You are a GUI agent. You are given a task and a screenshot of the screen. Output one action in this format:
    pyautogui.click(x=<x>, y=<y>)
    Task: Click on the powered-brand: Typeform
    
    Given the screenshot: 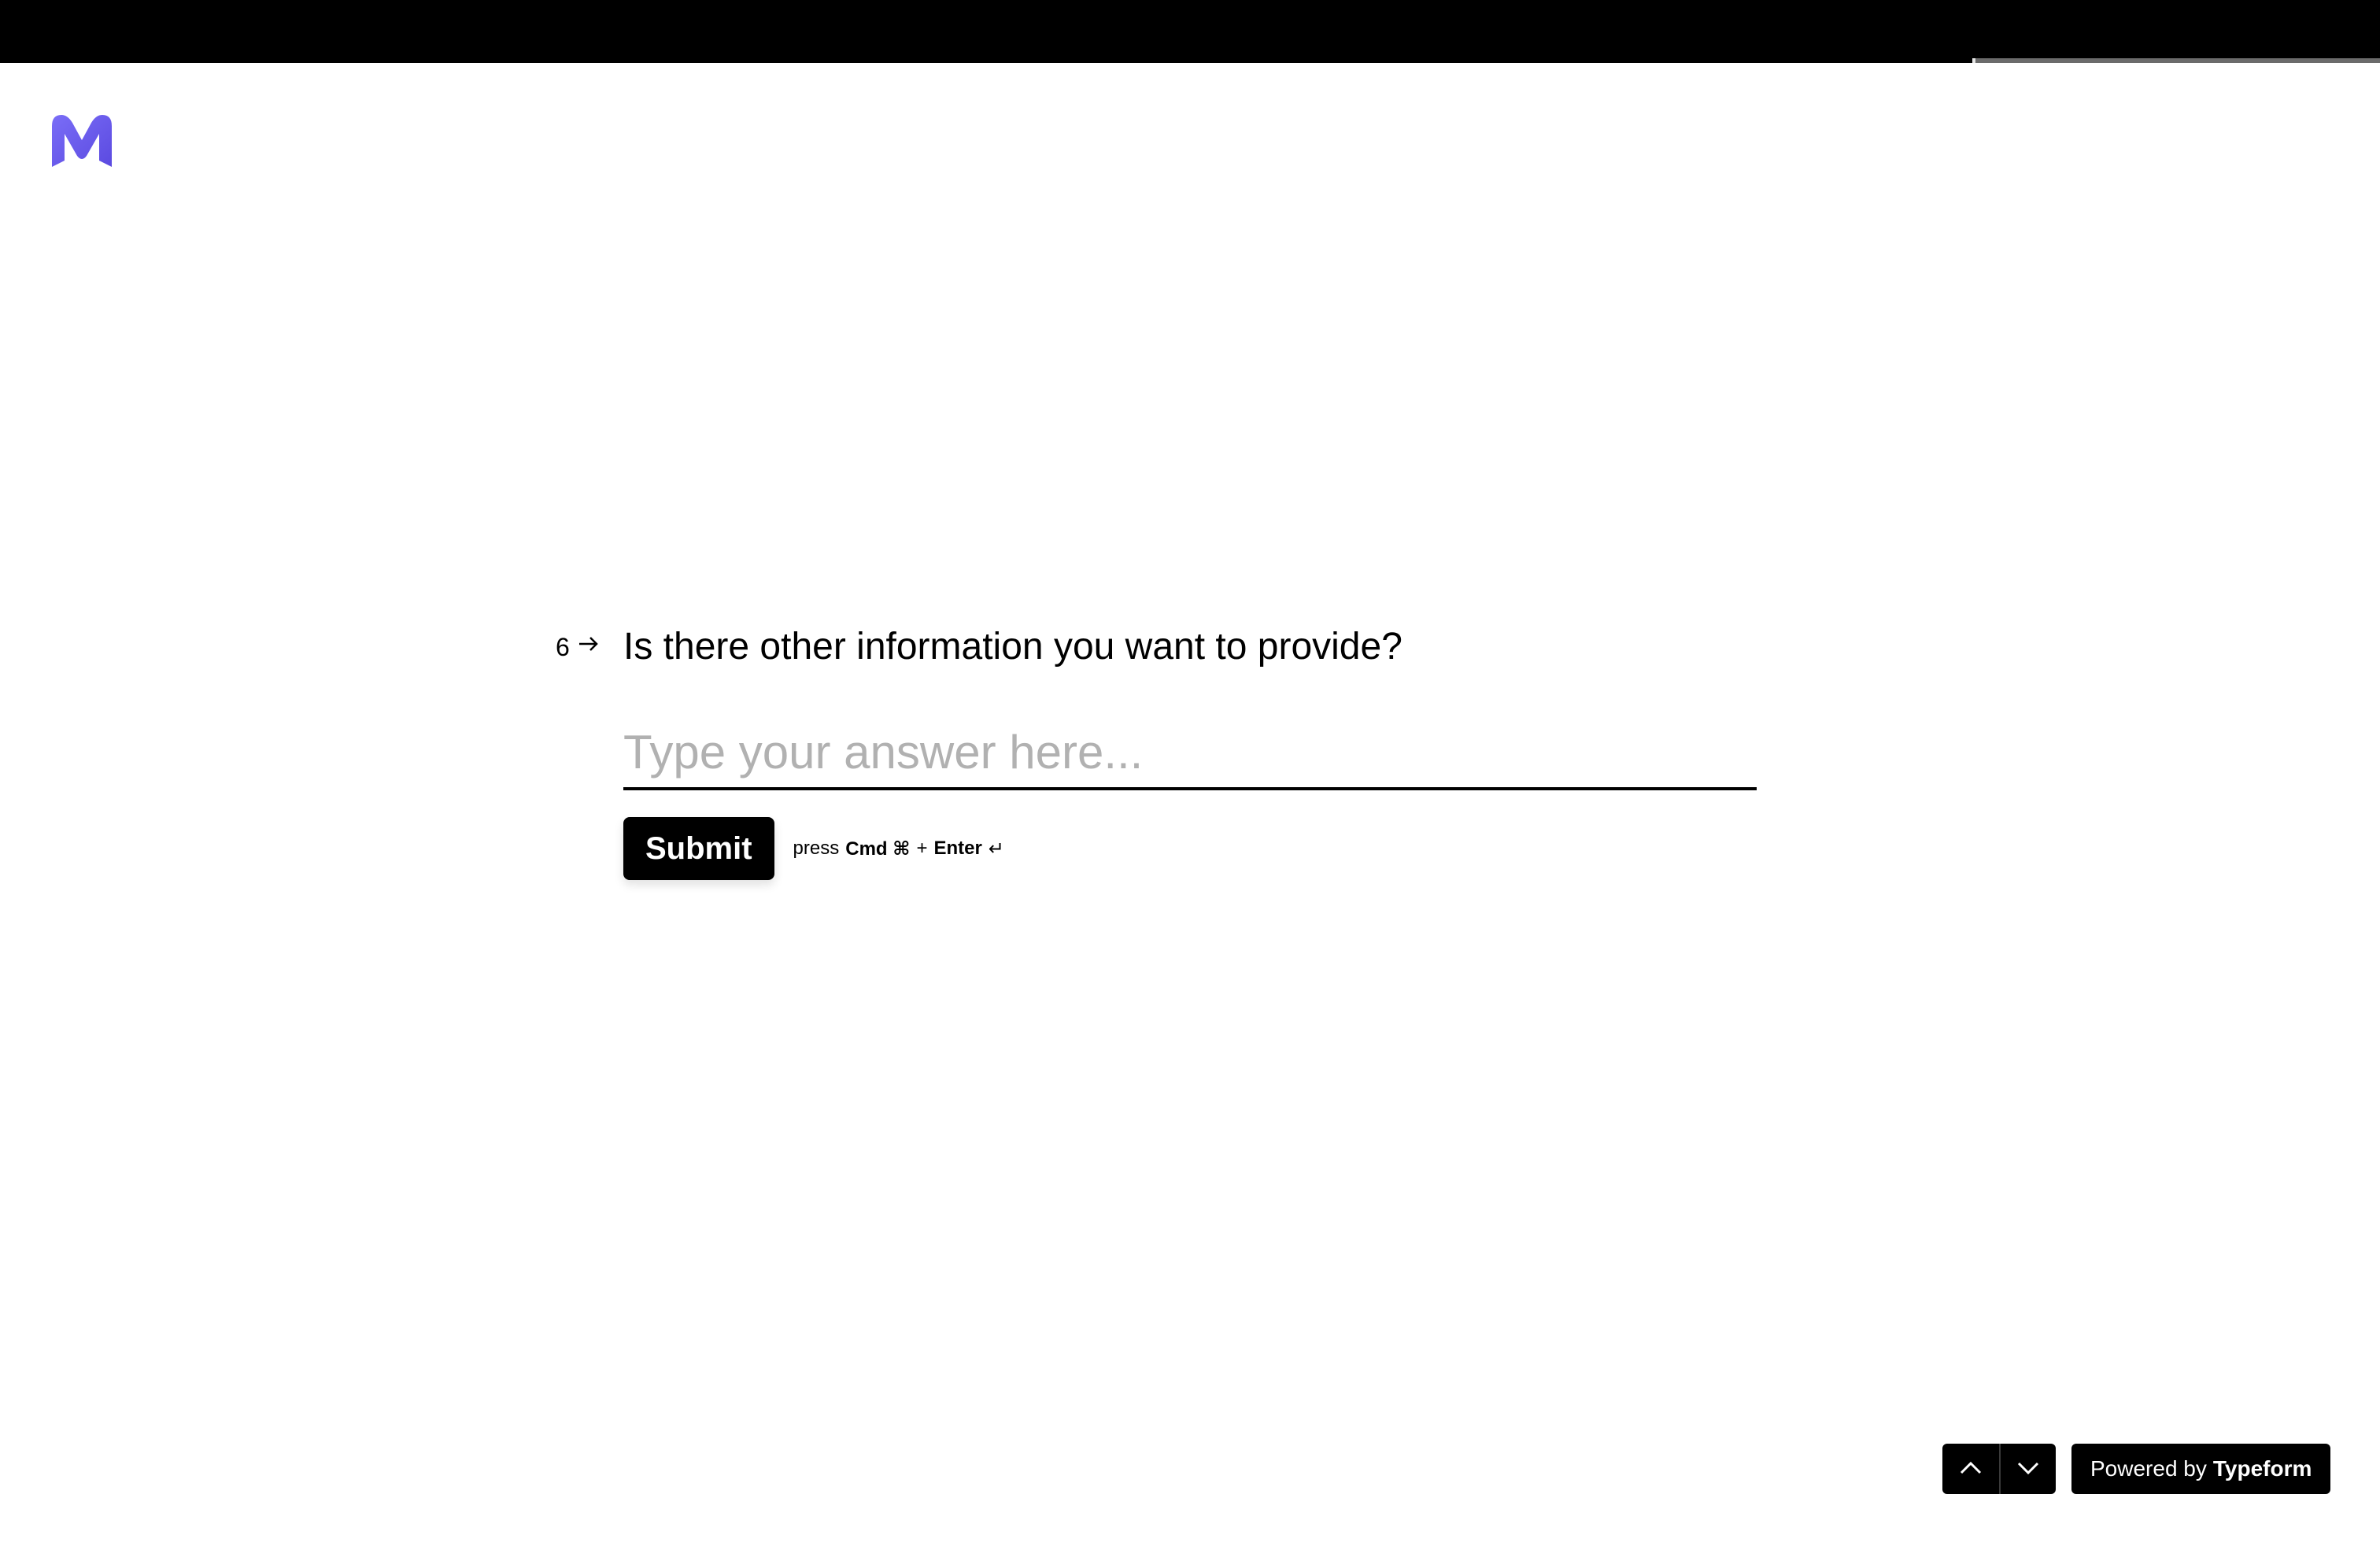 What is the action you would take?
    pyautogui.click(x=2262, y=1468)
    